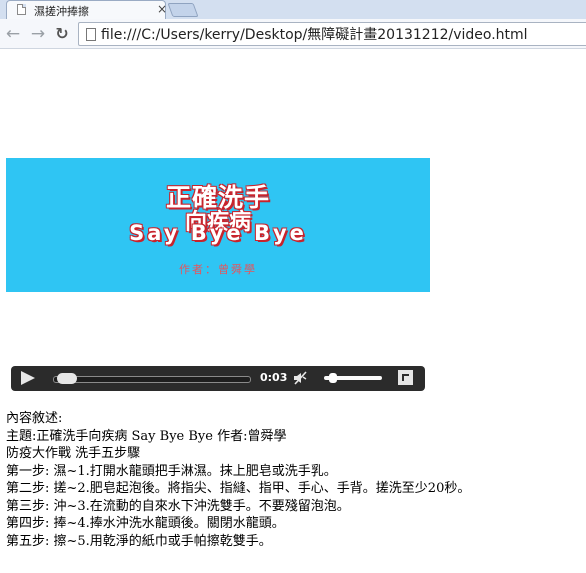  What do you see at coordinates (34, 418) in the screenshot?
I see `description-line: 內容敘述:` at bounding box center [34, 418].